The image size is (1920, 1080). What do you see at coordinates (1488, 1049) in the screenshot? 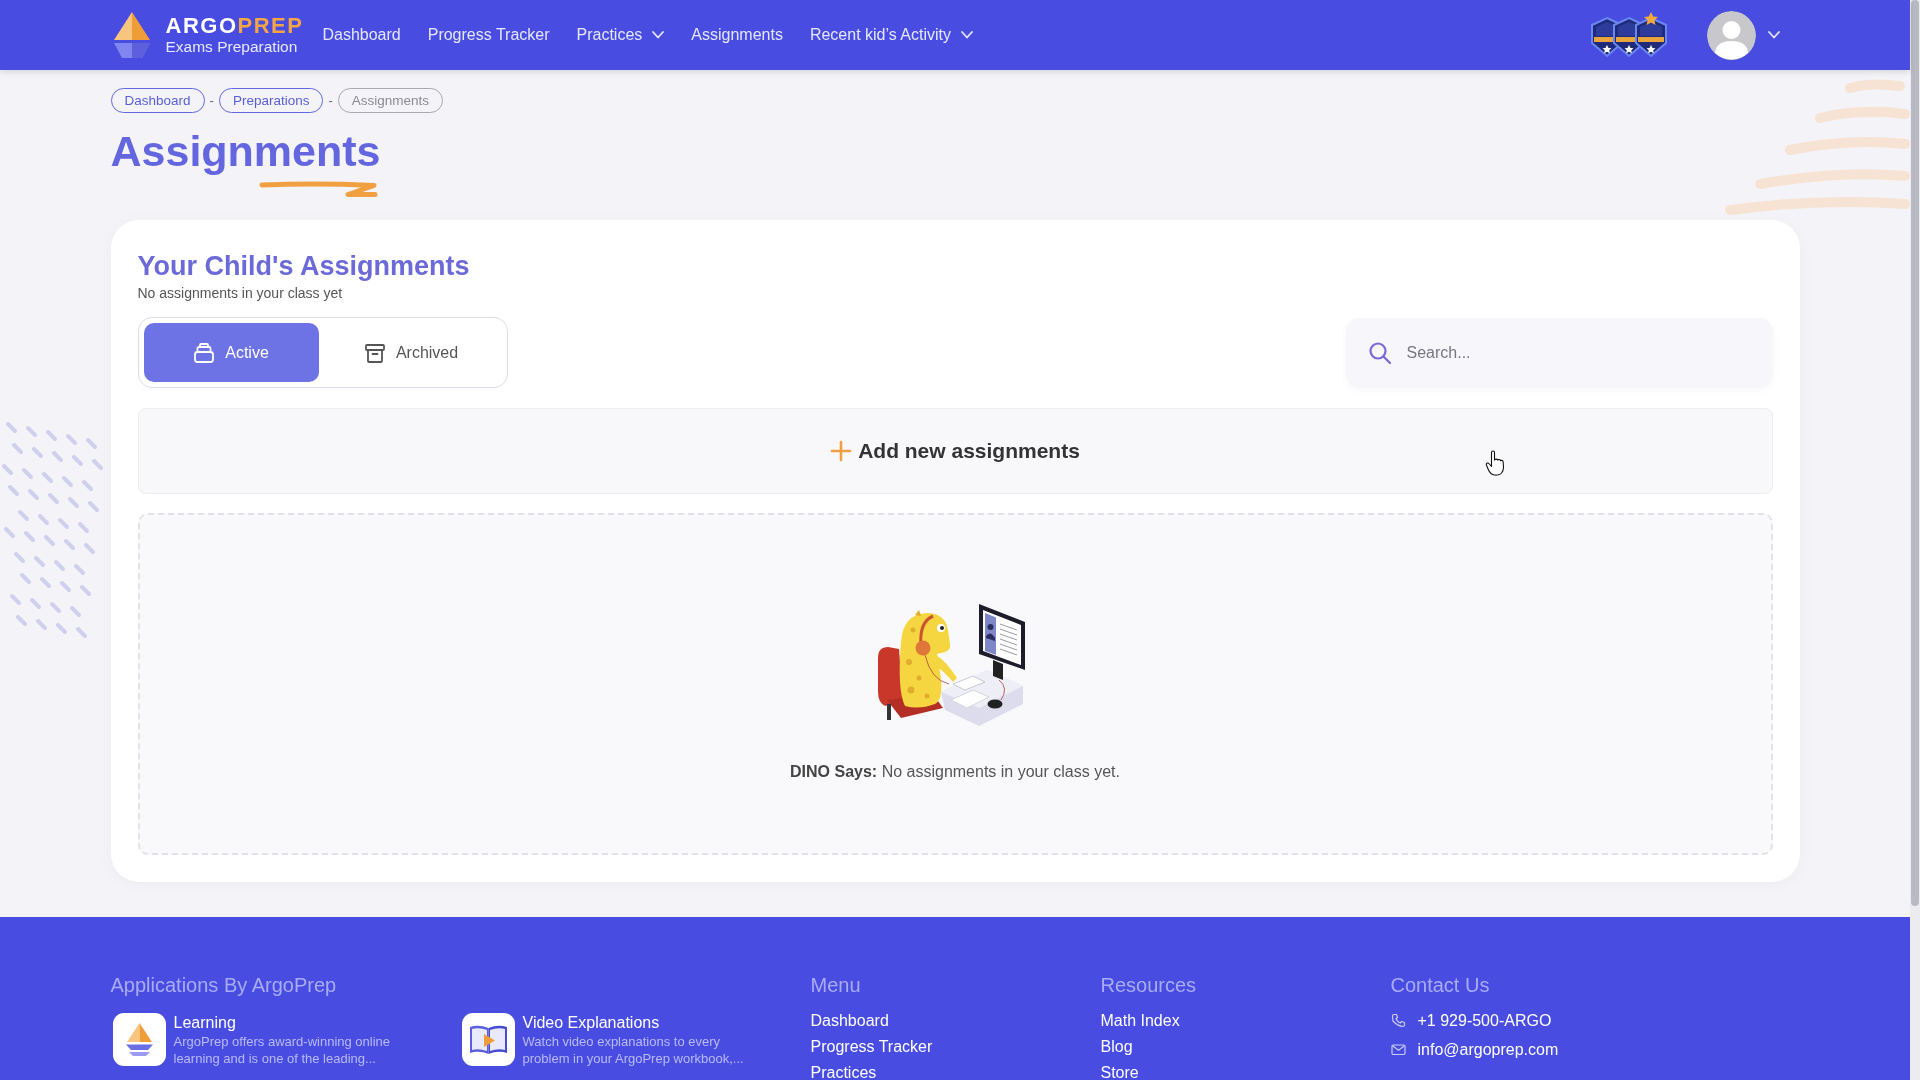
I see `contact-link: info@argoprep.com` at bounding box center [1488, 1049].